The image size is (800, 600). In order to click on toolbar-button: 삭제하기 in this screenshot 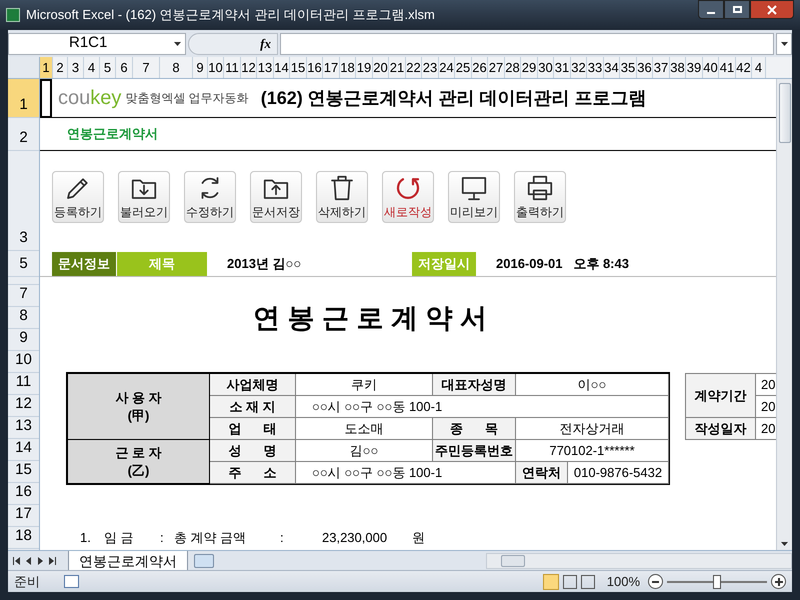, I will do `click(342, 197)`.